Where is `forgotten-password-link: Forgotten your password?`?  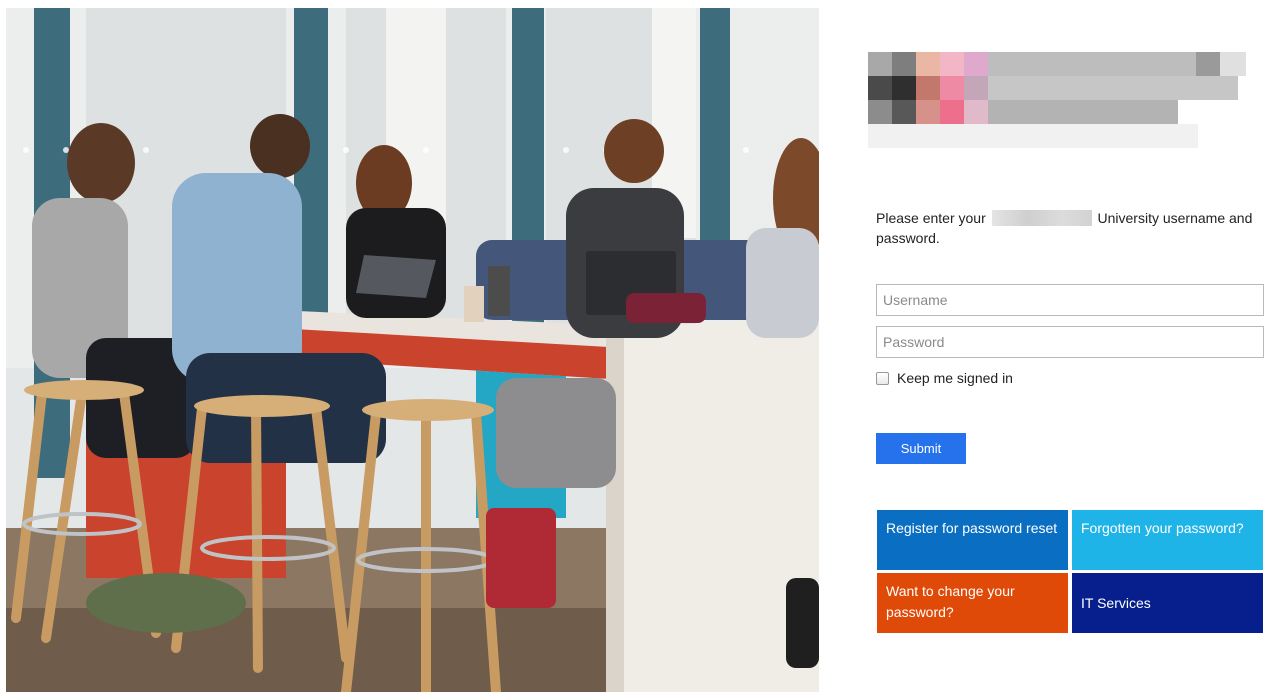 forgotten-password-link: Forgotten your password? is located at coordinates (1167, 540).